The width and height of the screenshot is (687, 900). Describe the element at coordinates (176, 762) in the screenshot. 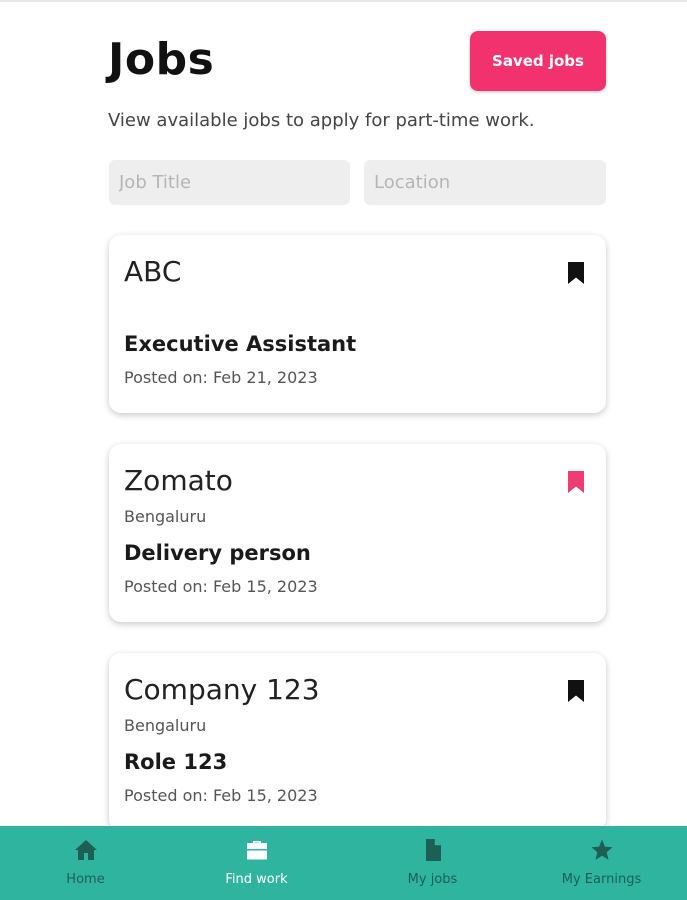

I see `job-role: Role 123` at that location.